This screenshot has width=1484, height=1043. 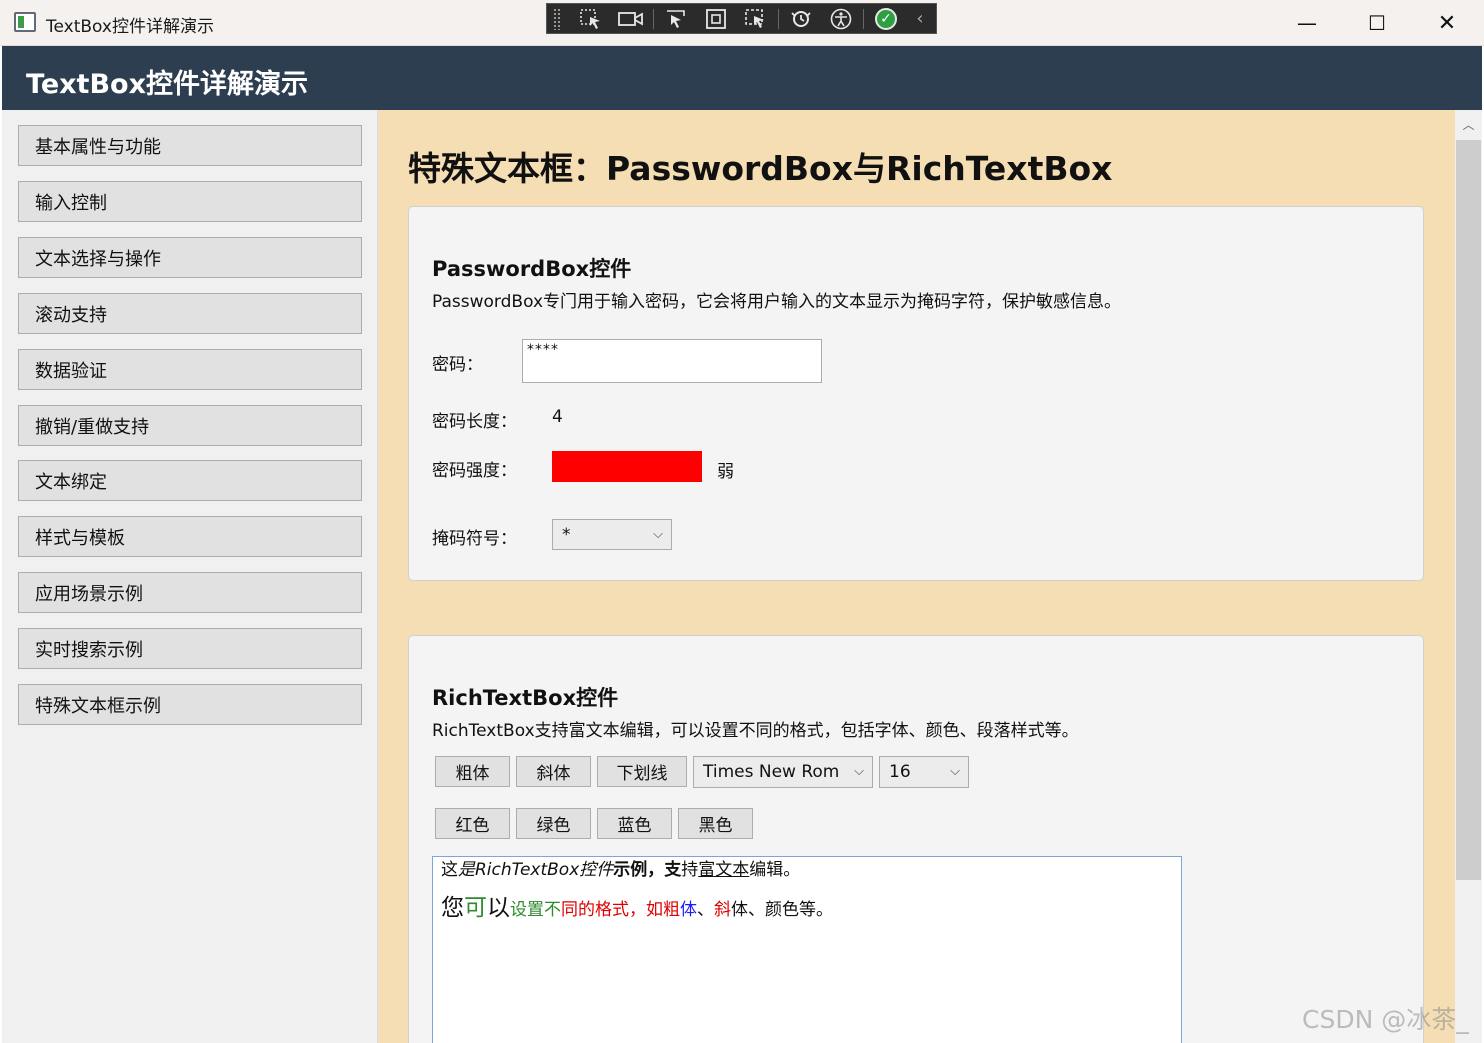 I want to click on vertical-scrollbar: ︿, so click(x=1468, y=576).